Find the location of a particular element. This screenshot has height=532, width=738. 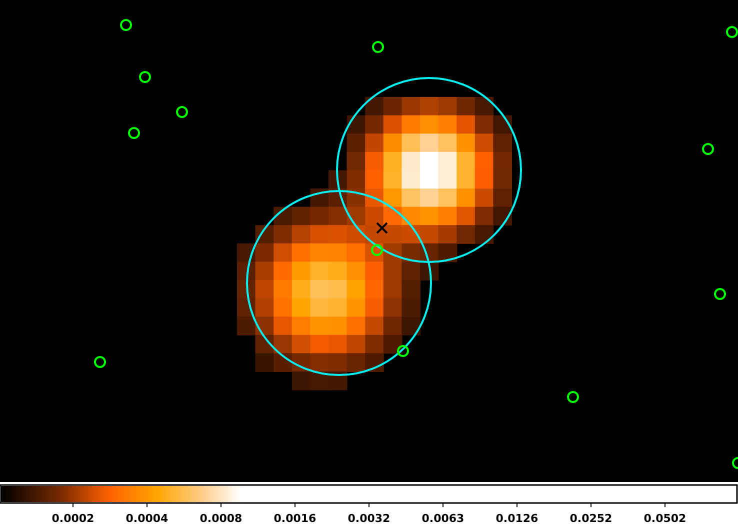

colorbar-tick-label: 0.0008 is located at coordinates (221, 518).